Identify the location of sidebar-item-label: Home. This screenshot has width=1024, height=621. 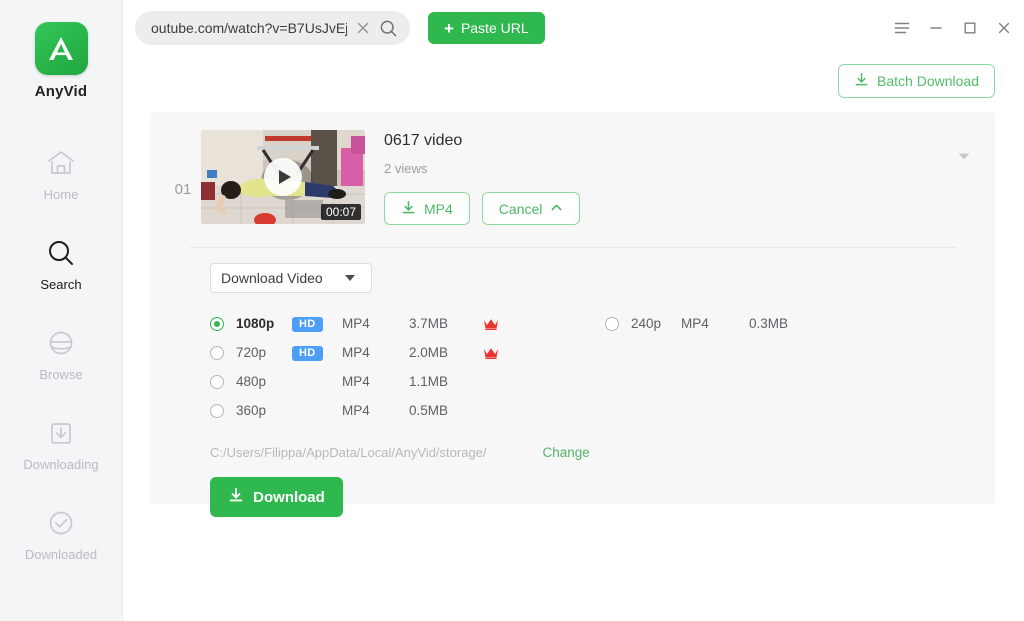
(61, 194).